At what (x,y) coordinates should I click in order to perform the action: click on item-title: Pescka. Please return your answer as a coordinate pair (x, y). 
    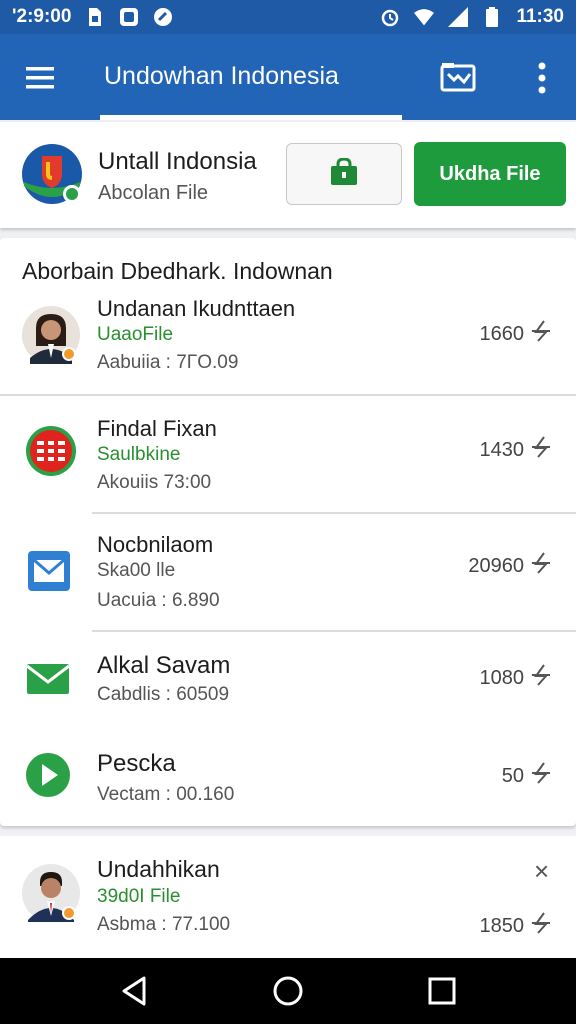
    Looking at the image, I should click on (136, 763).